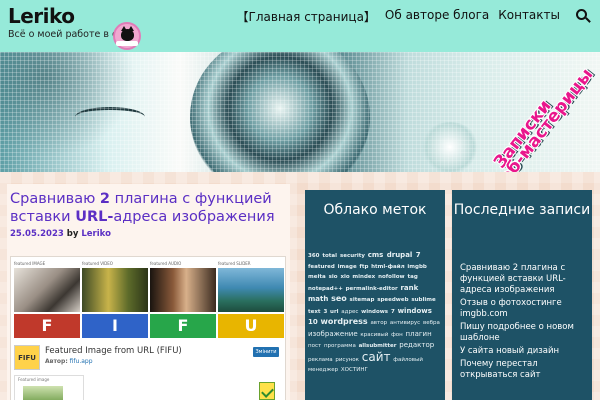  Describe the element at coordinates (266, 352) in the screenshot. I see `plugin-install-button: Змінити` at that location.